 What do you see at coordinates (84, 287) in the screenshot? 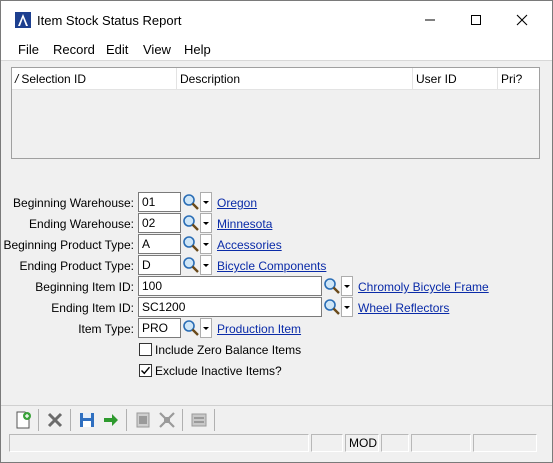
I see `beginning-item-id-label: Beginning Item ID:` at bounding box center [84, 287].